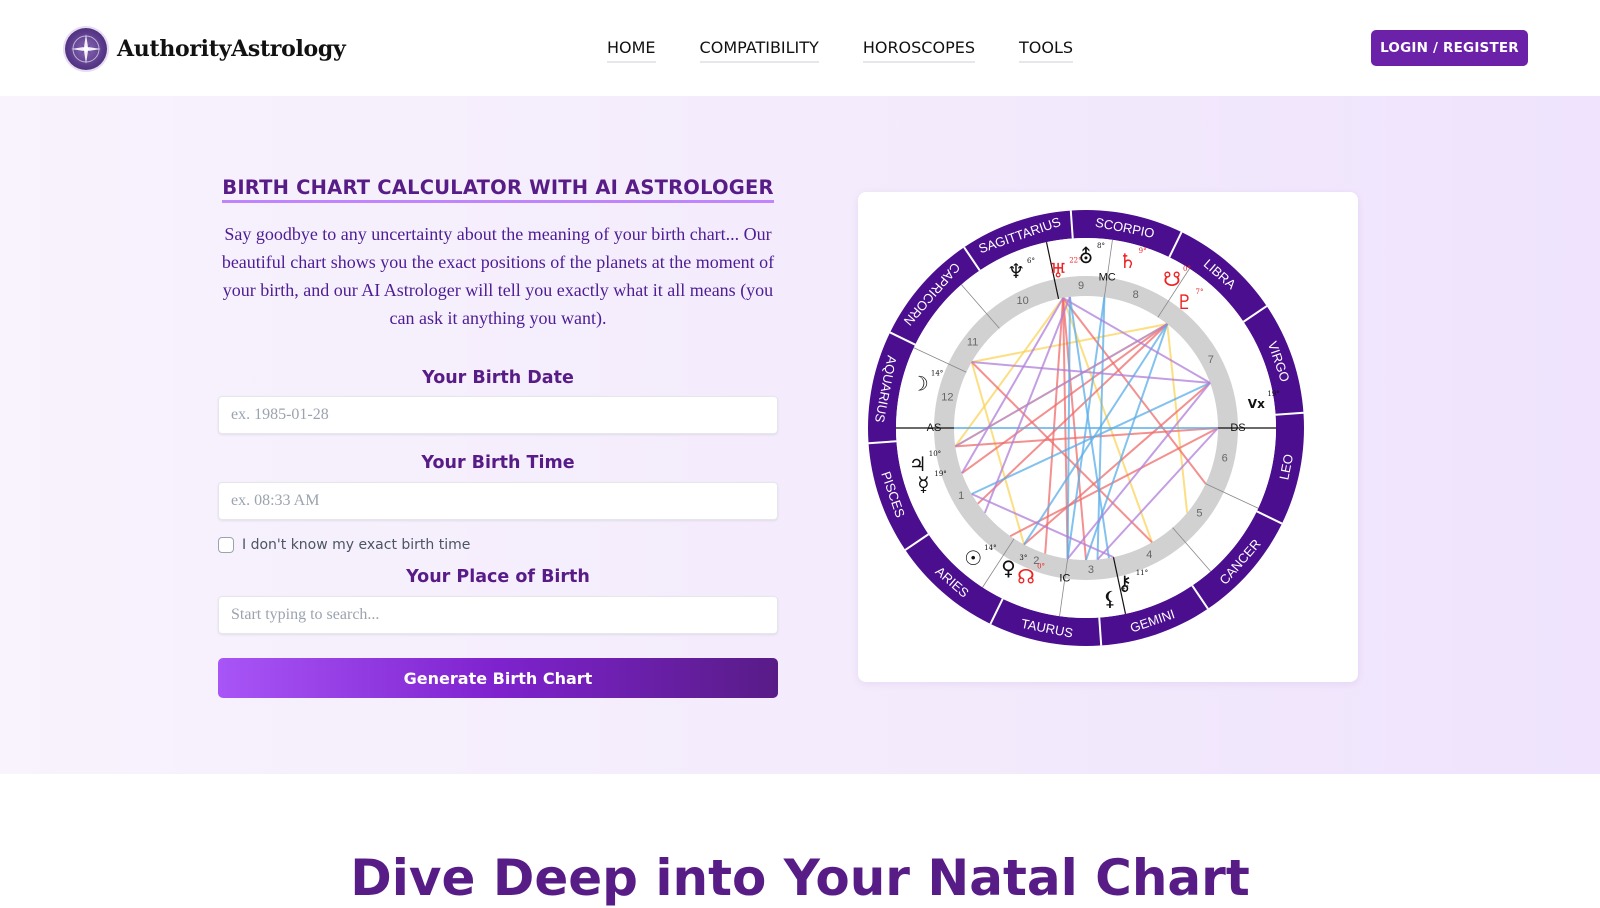  What do you see at coordinates (937, 373) in the screenshot?
I see `moon-degree: 14°` at bounding box center [937, 373].